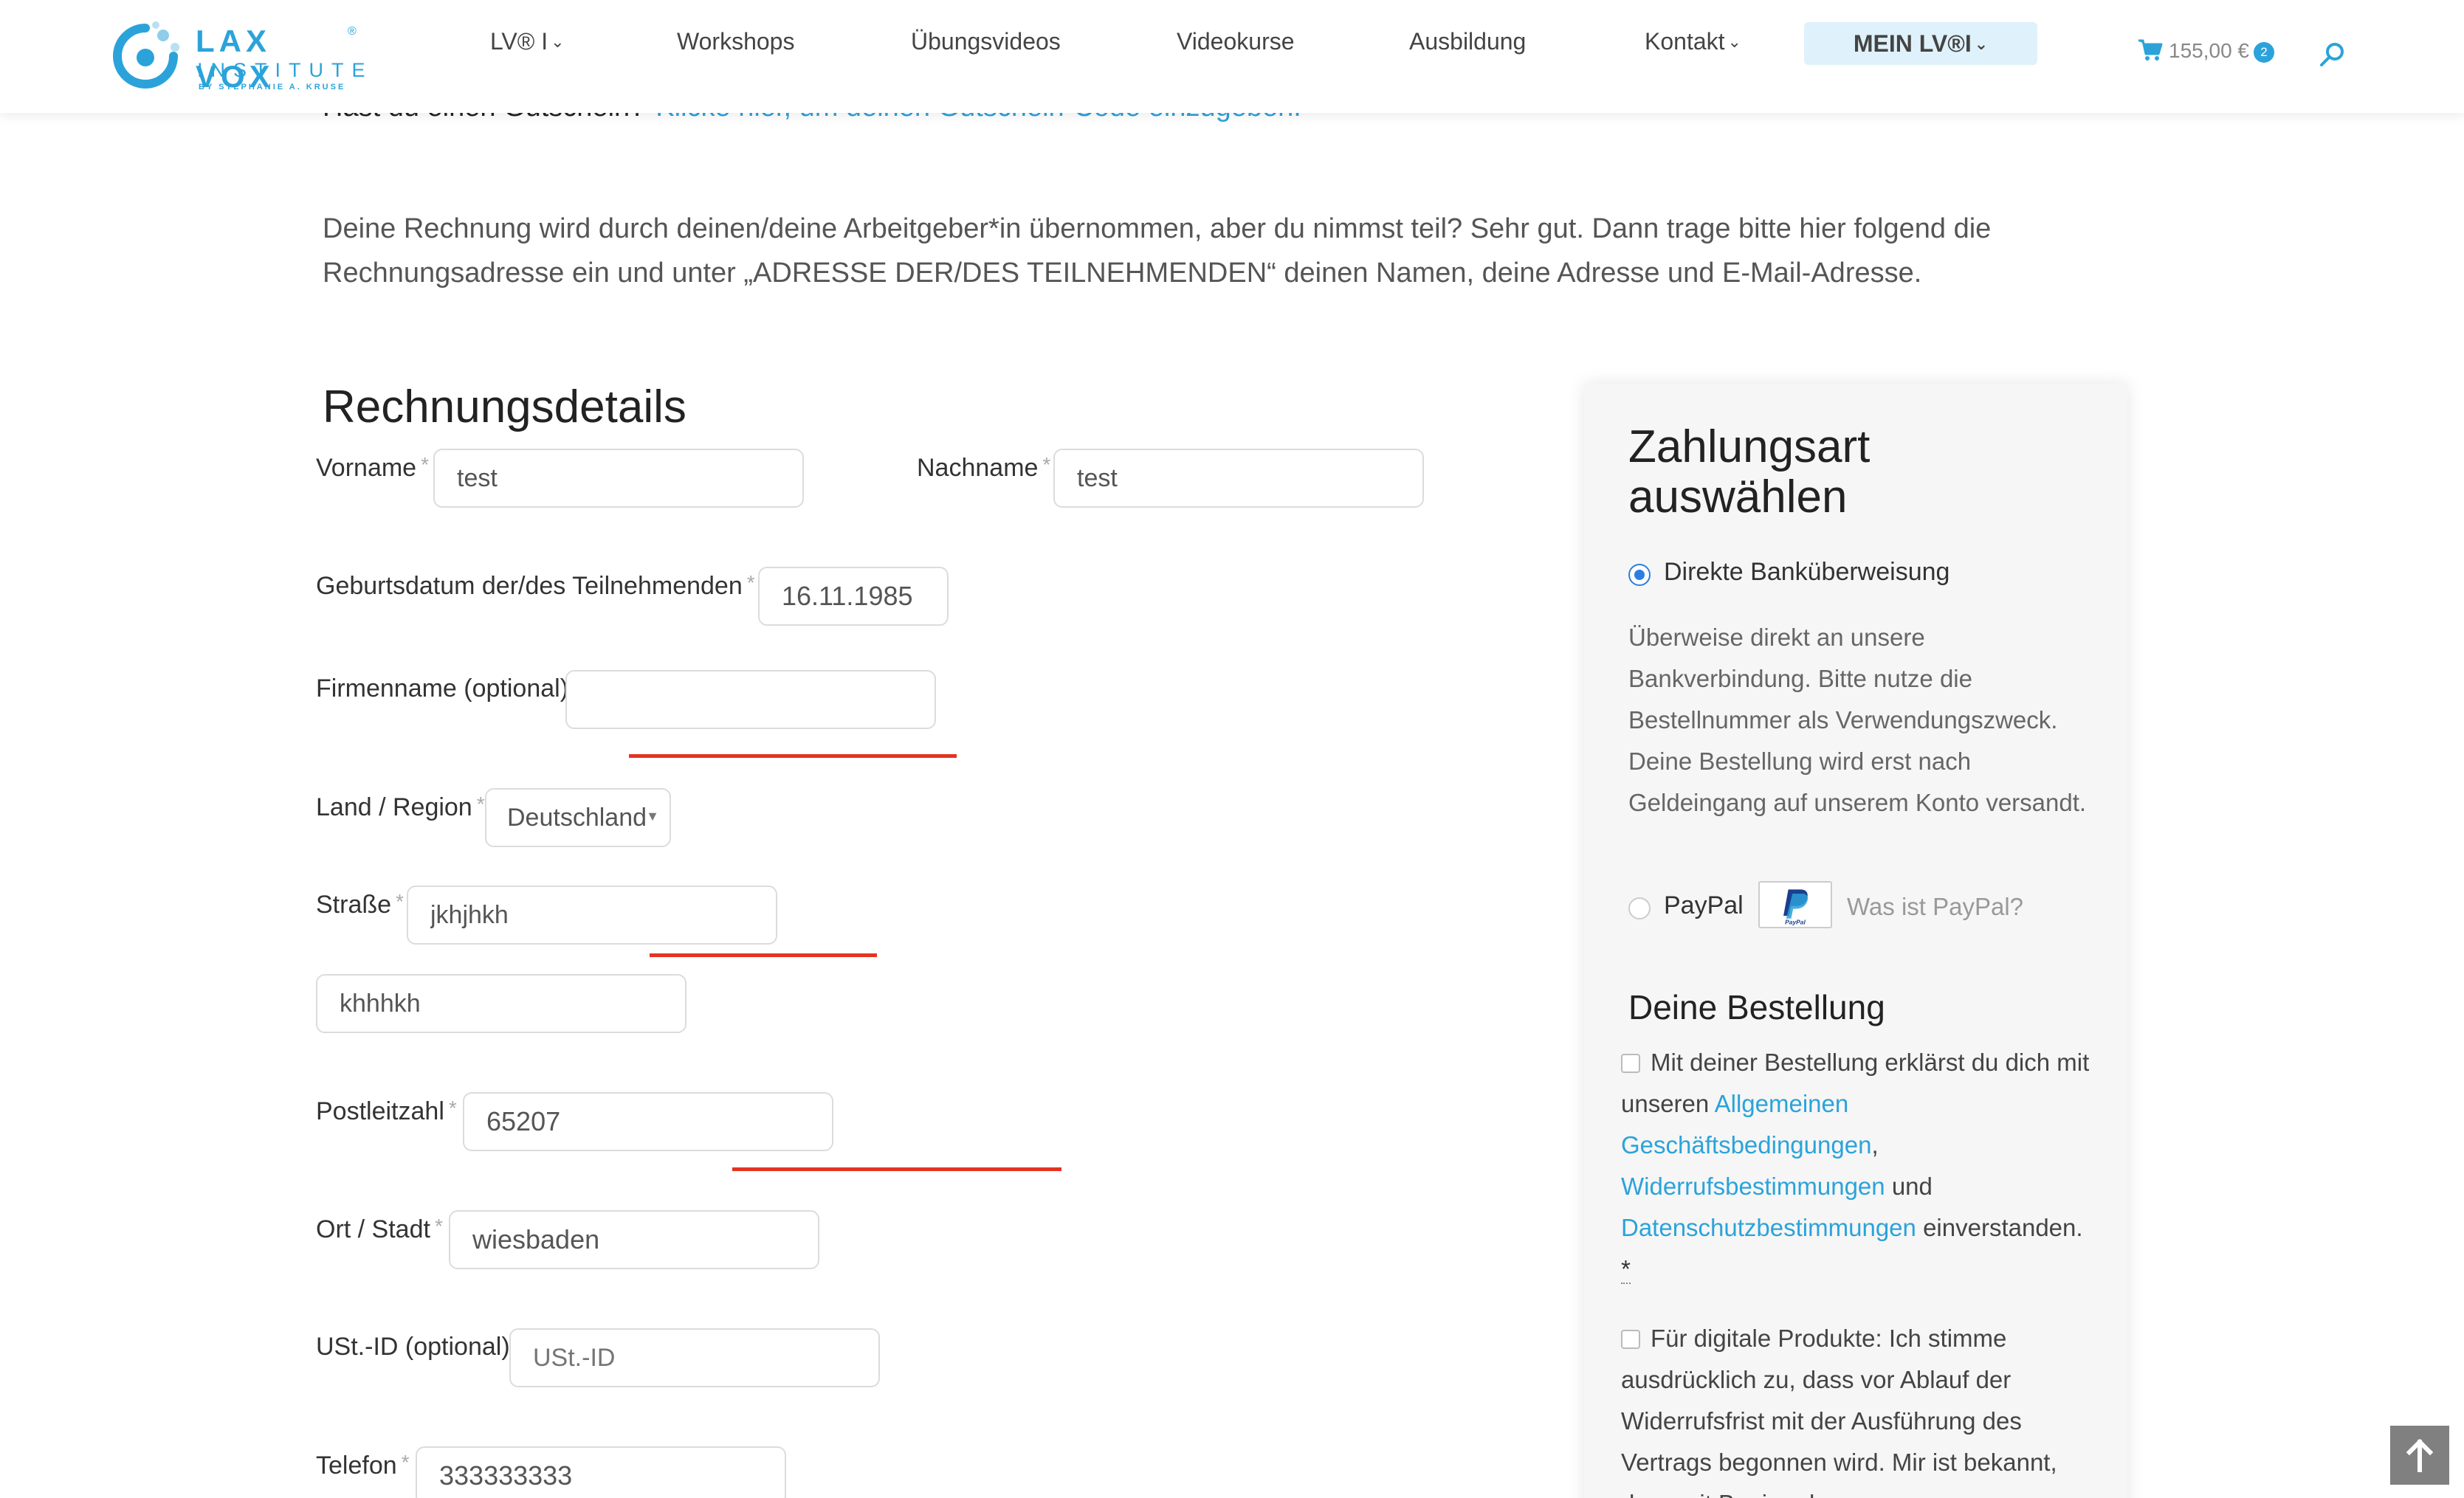 Image resolution: width=2464 pixels, height=1498 pixels. I want to click on nav-item-videokurse: Videokurse, so click(1236, 41).